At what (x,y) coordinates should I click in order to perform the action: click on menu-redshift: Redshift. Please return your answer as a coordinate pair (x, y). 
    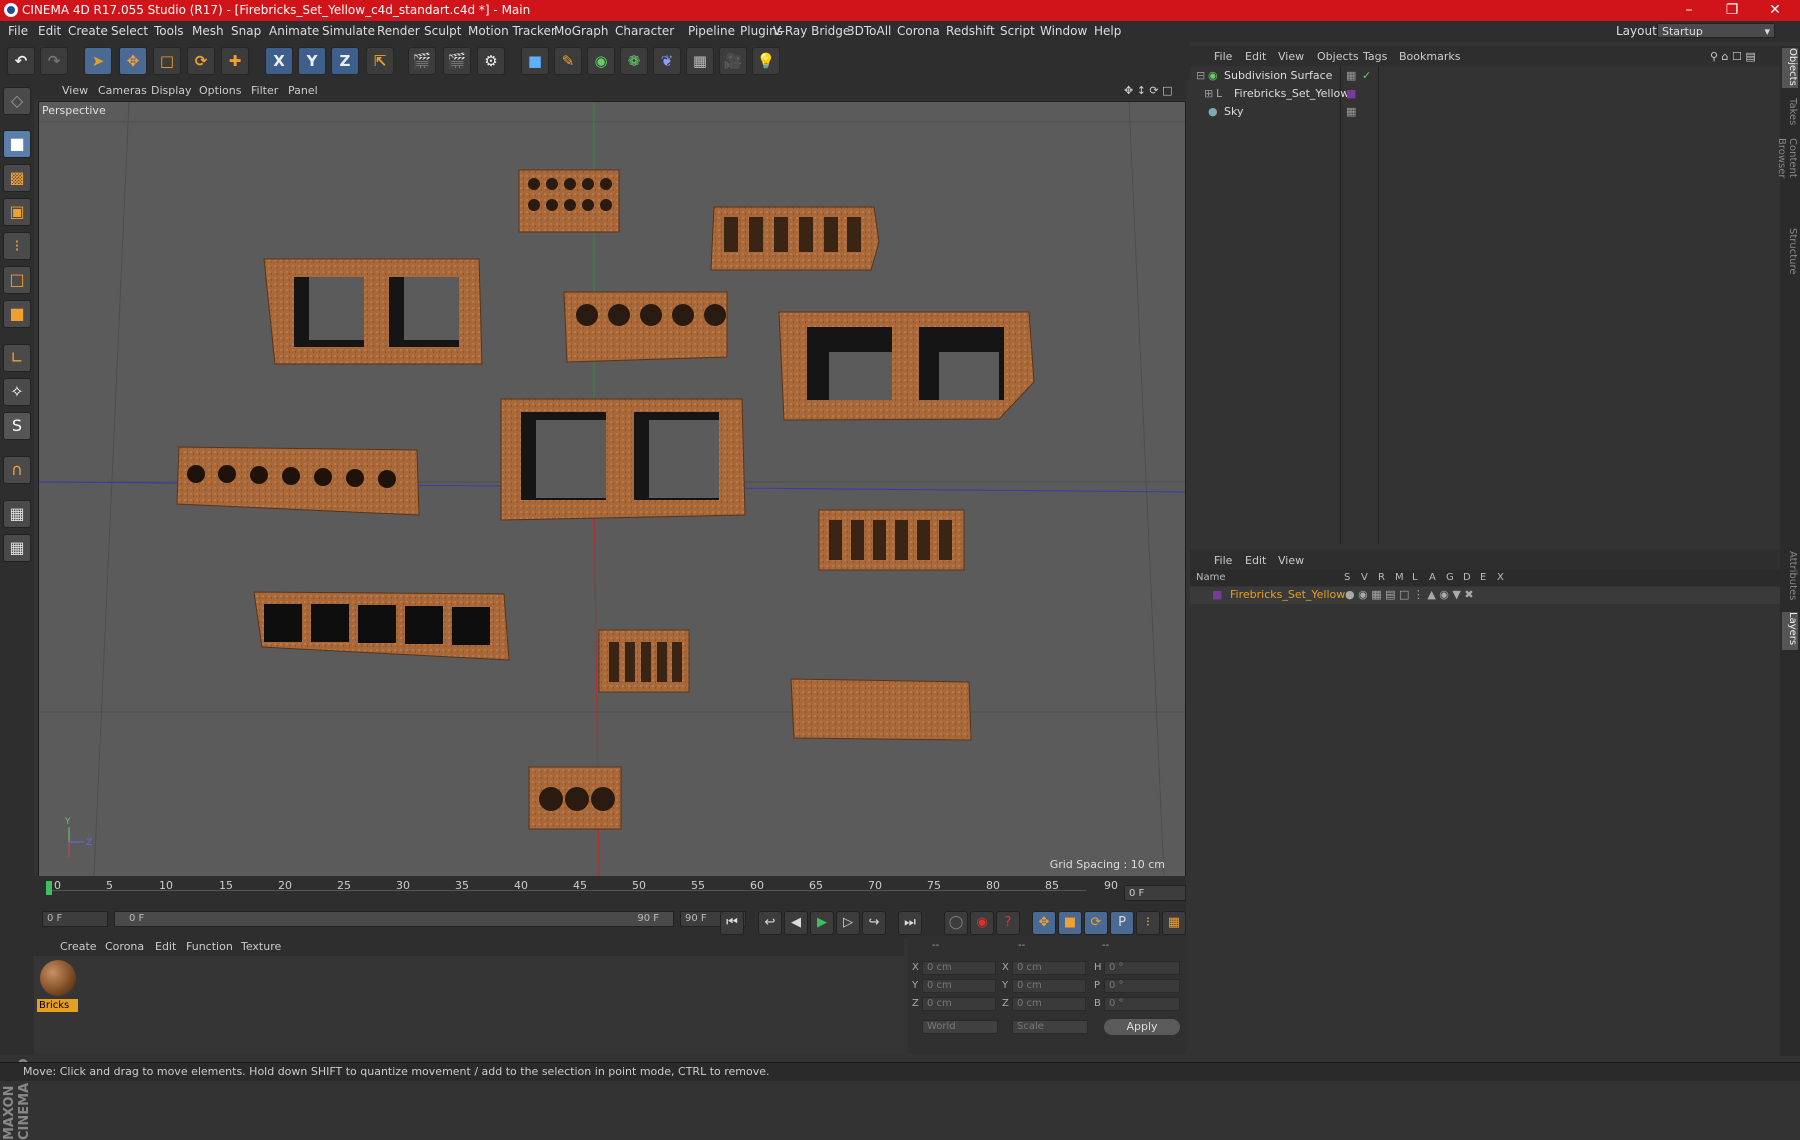
    Looking at the image, I should click on (970, 31).